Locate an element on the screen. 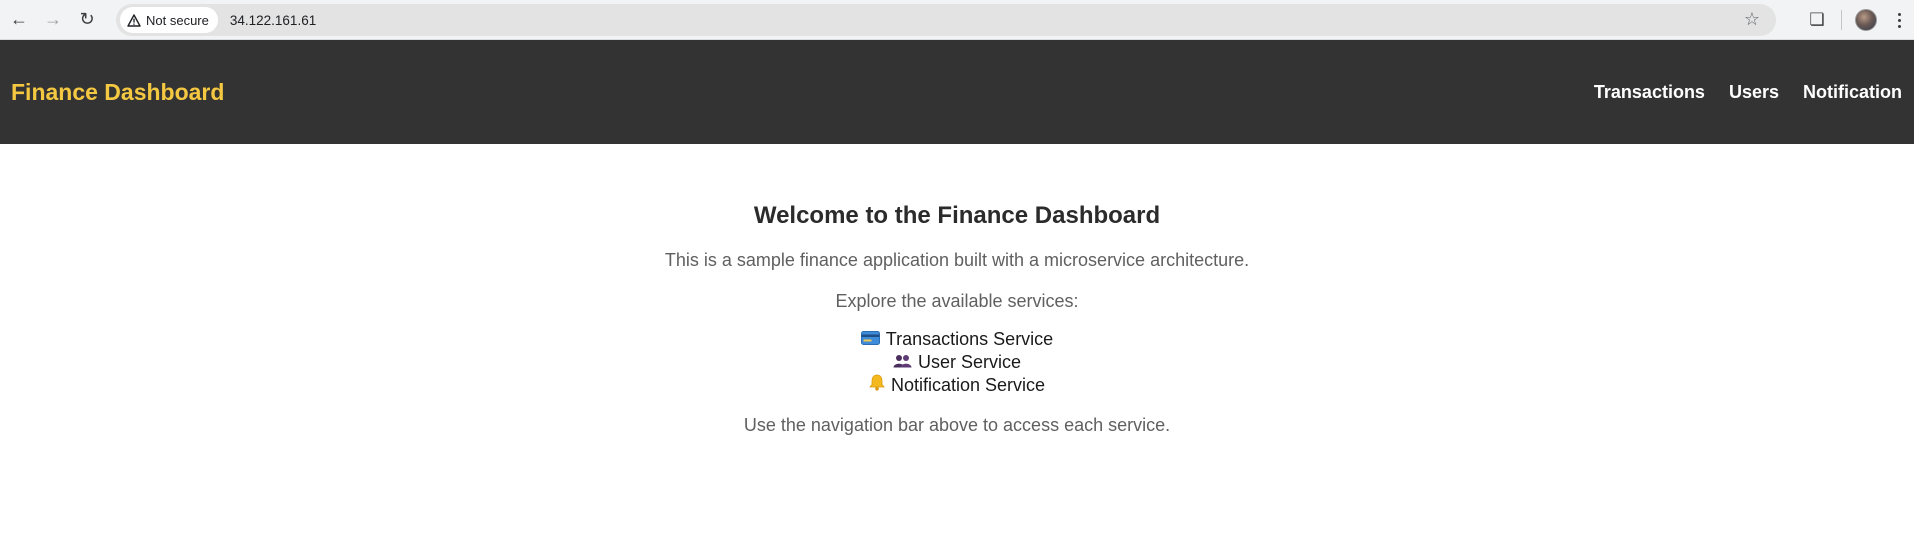  service-label: User Service is located at coordinates (969, 362).